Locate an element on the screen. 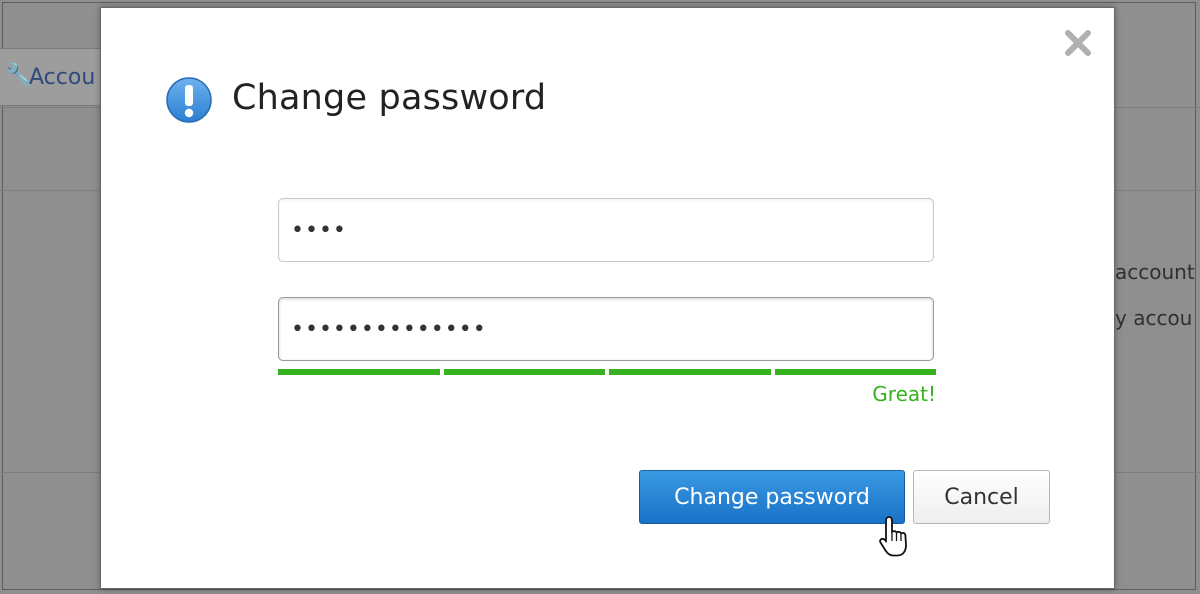  password-strength-meter is located at coordinates (607, 372).